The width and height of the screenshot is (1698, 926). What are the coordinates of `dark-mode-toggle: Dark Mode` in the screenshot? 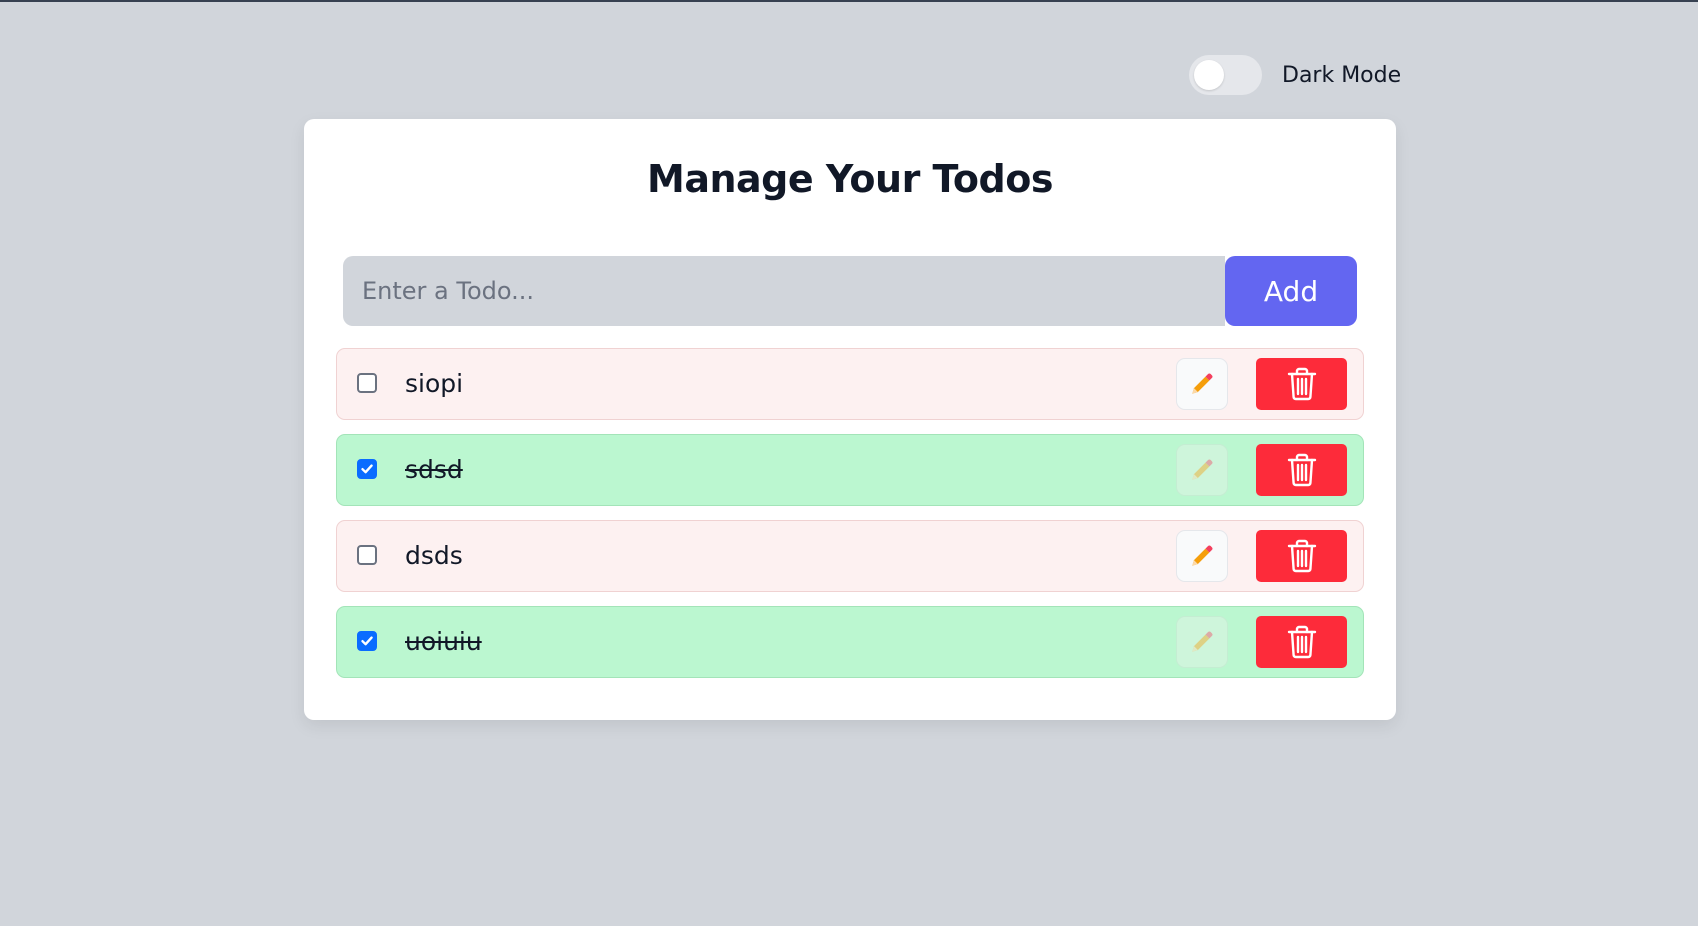 It's located at (1295, 75).